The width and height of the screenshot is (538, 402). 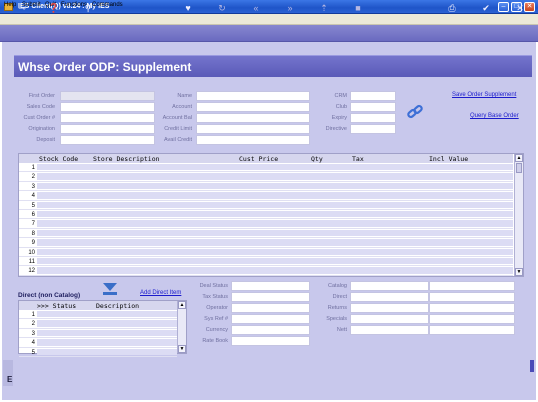 What do you see at coordinates (358, 8) in the screenshot?
I see `stop-icon: ■` at bounding box center [358, 8].